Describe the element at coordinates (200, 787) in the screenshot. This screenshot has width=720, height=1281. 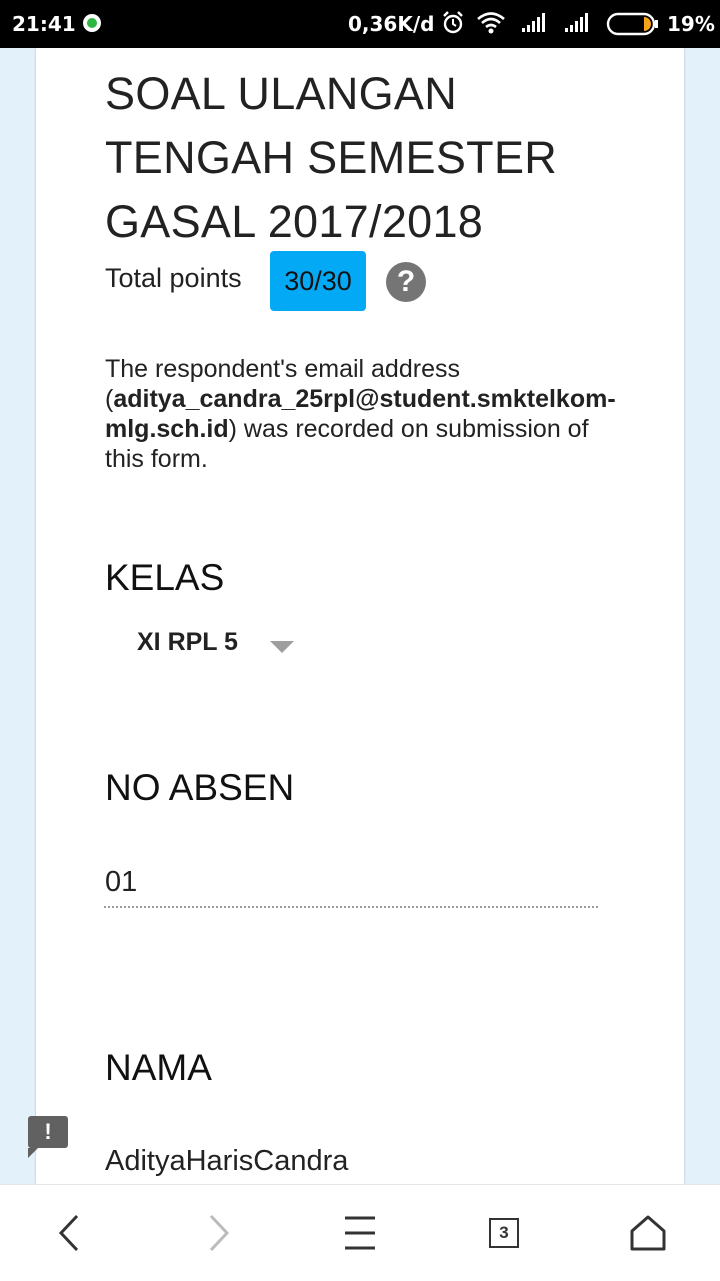
I see `question-no-absen-label: NO ABSEN` at that location.